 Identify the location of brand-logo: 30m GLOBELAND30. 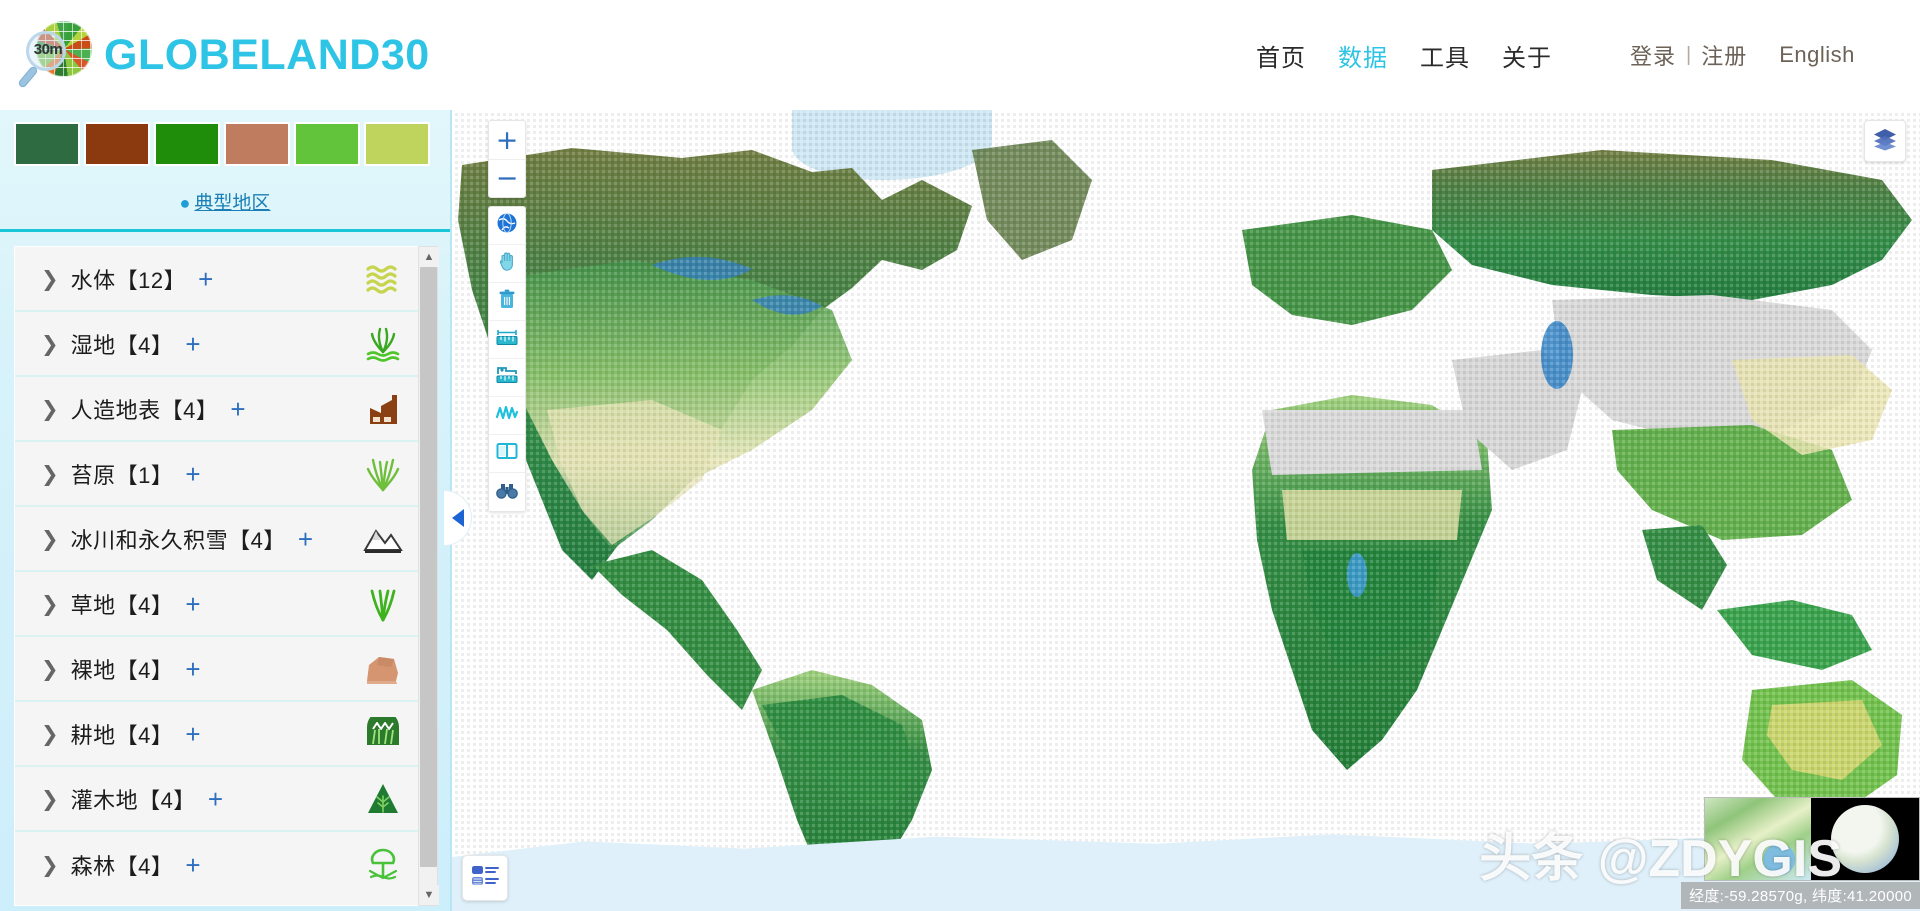
(223, 55).